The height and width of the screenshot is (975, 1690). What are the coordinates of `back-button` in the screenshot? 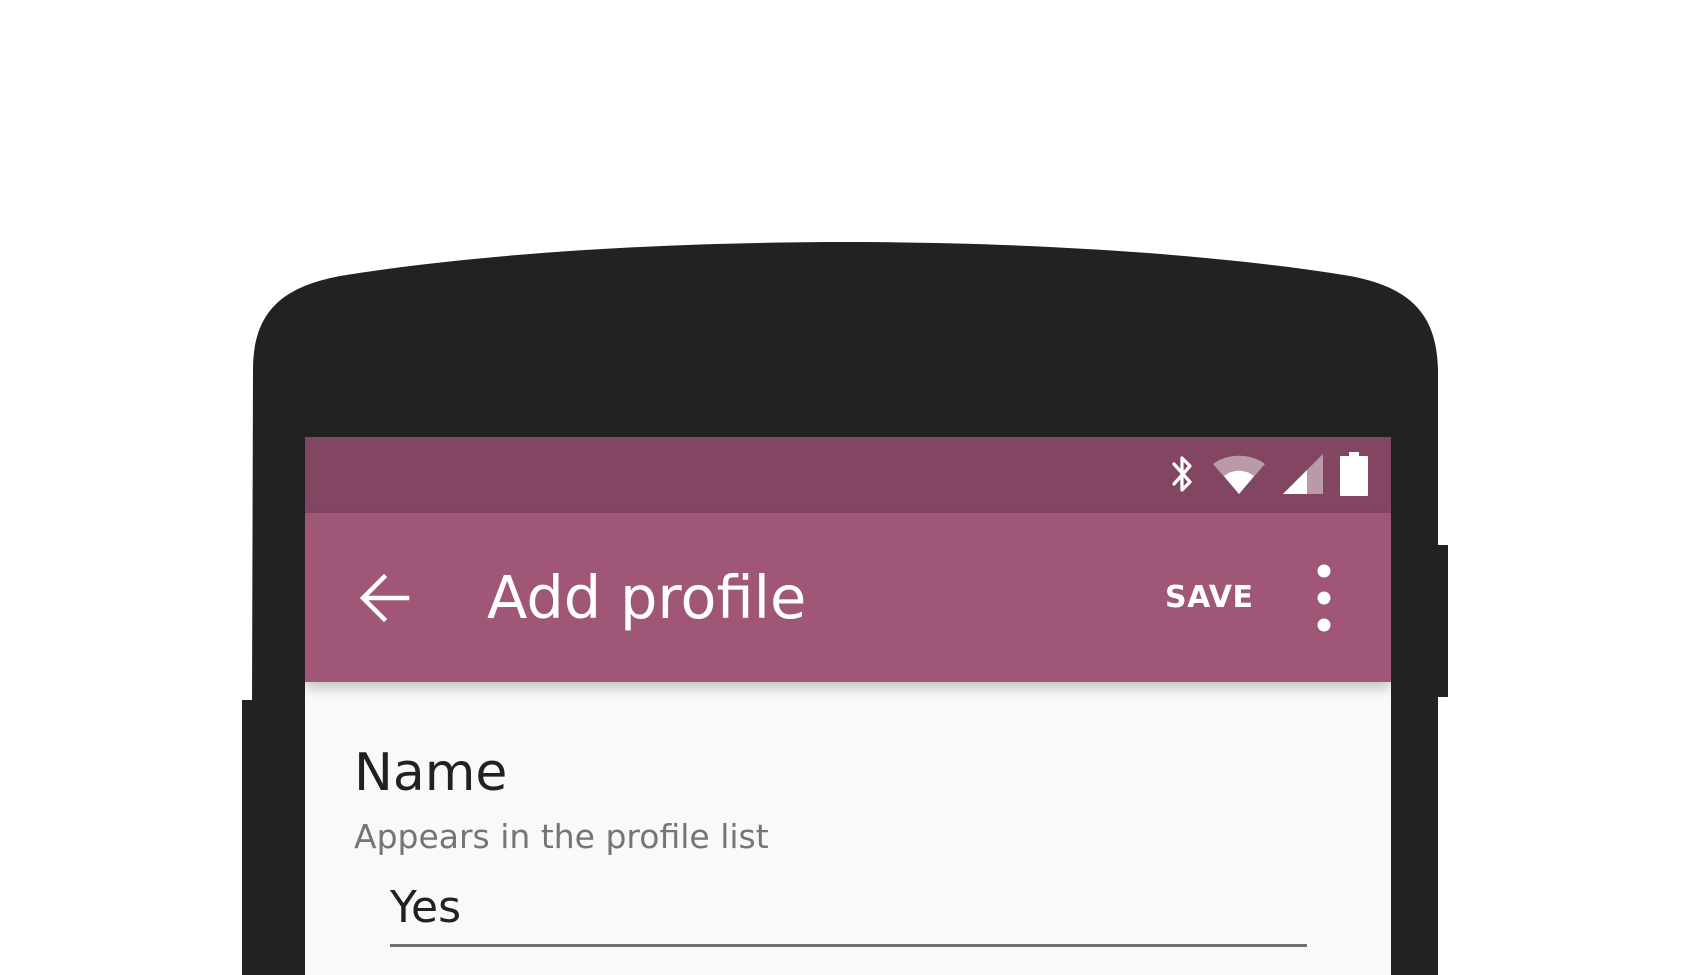 It's located at (385, 598).